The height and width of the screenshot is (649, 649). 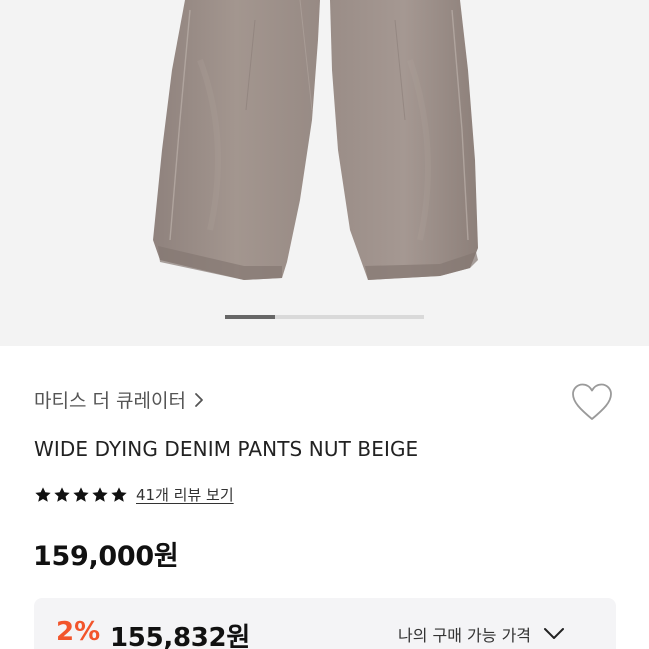 I want to click on brand-link: 마티스 더 큐레이터, so click(x=120, y=399).